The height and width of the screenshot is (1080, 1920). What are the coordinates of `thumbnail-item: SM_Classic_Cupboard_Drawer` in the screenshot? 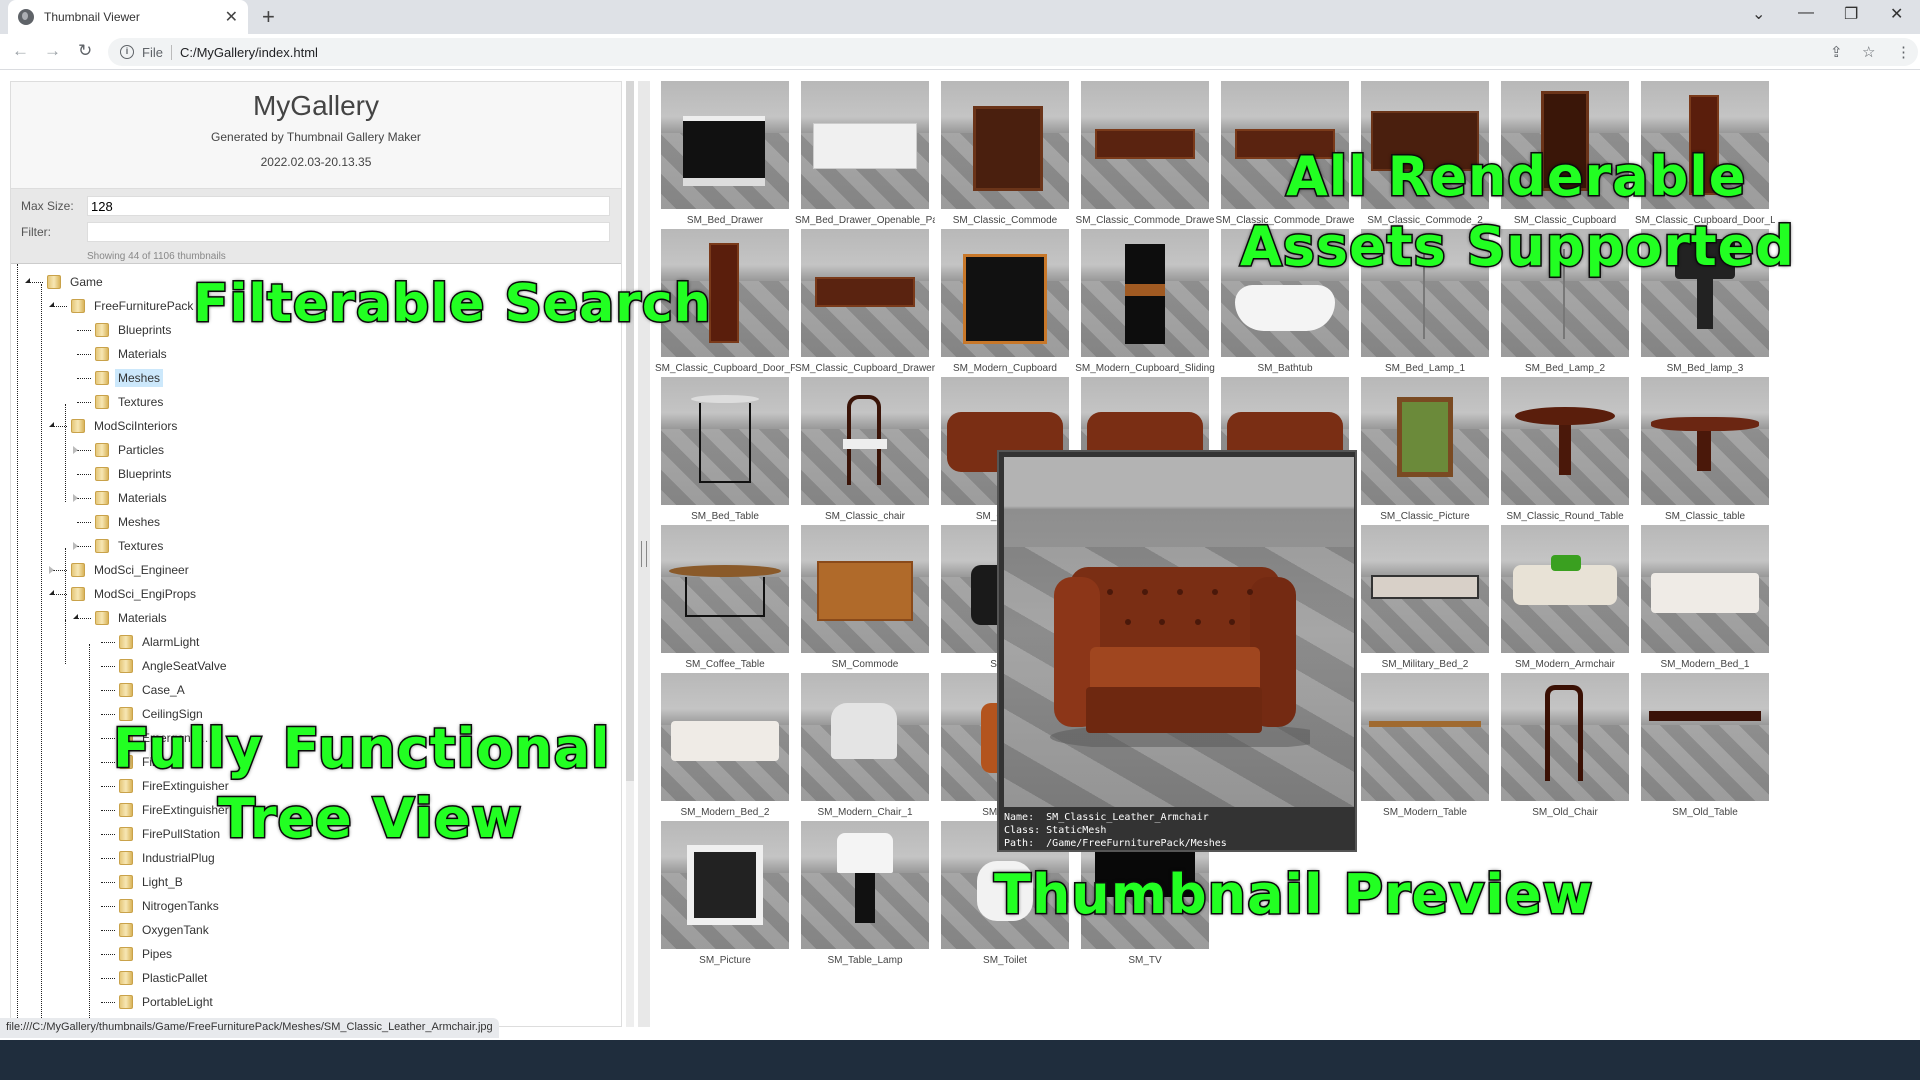 It's located at (865, 301).